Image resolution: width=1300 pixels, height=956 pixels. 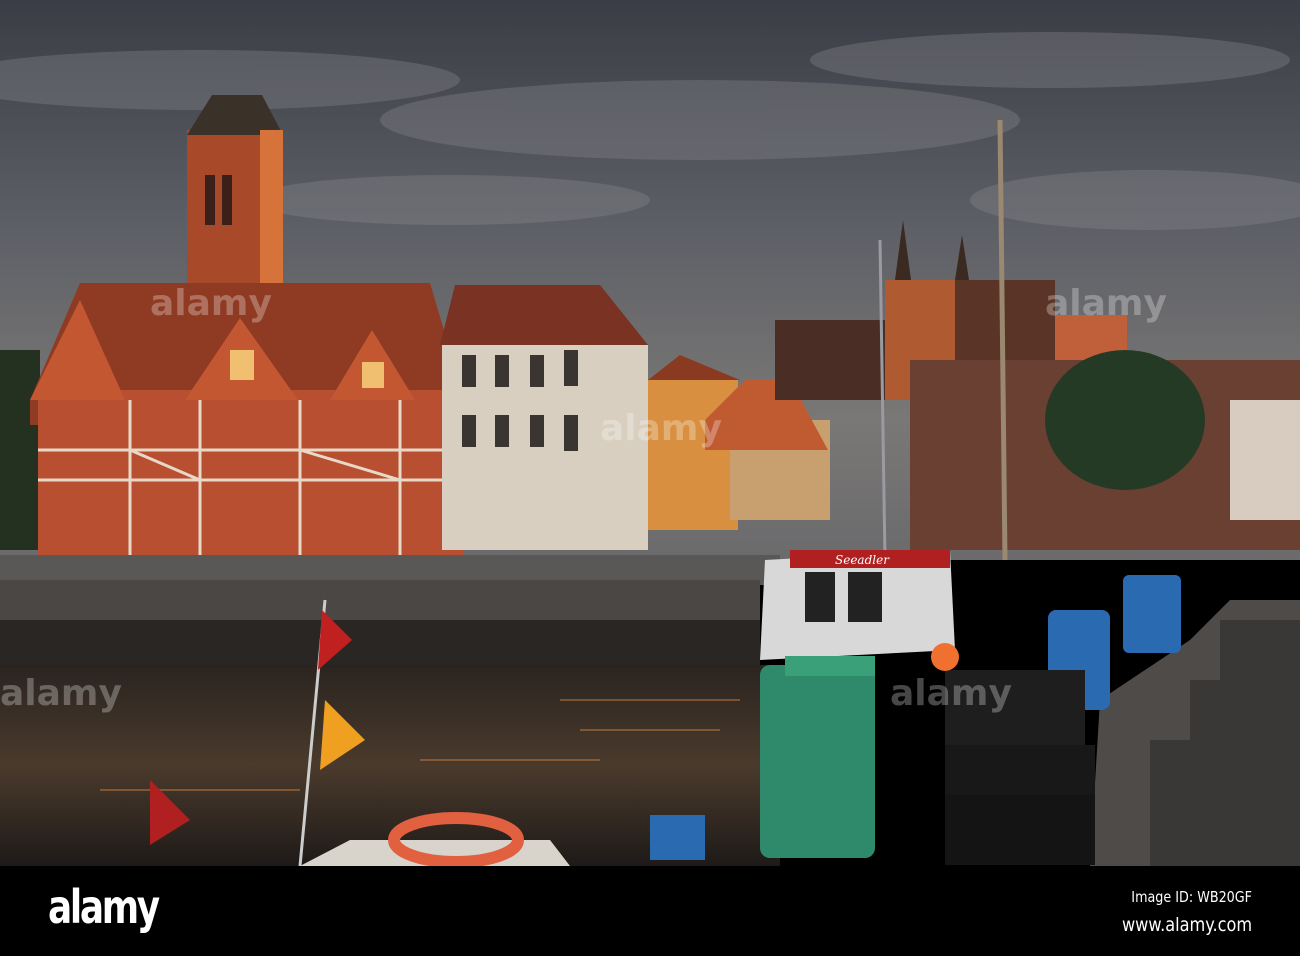 What do you see at coordinates (20, 450) in the screenshot?
I see `trees-left` at bounding box center [20, 450].